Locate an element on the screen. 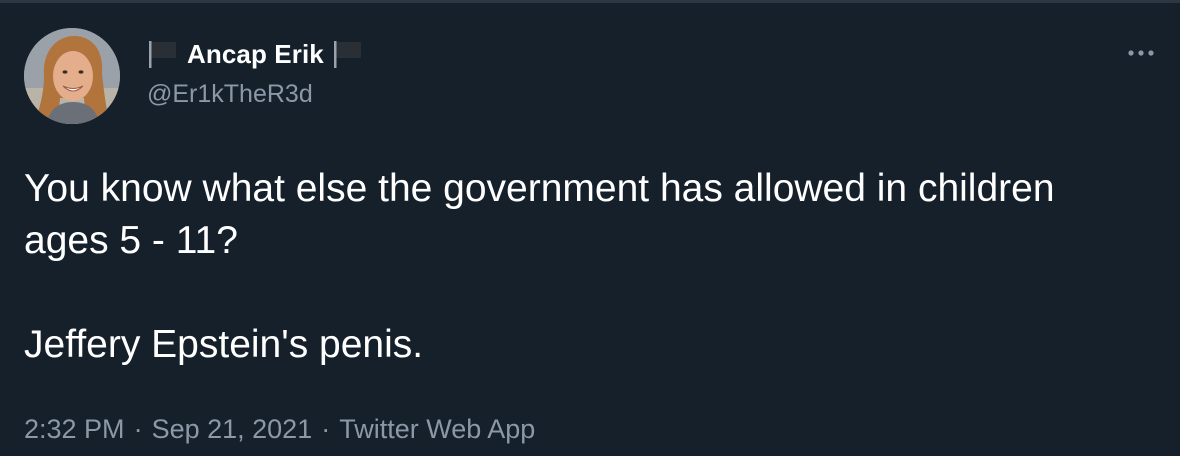  more-horizontal-icon is located at coordinates (1141, 53).